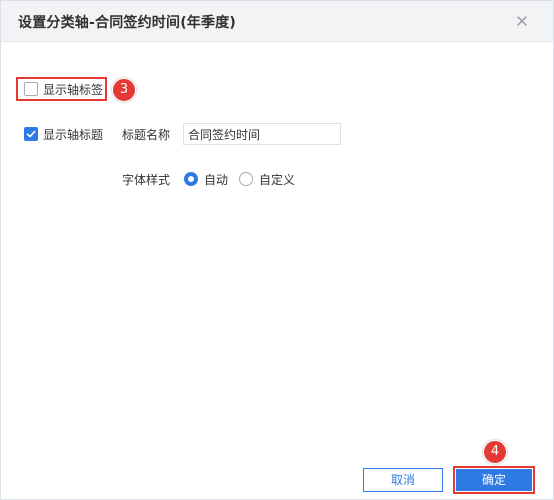 The height and width of the screenshot is (500, 554). Describe the element at coordinates (216, 179) in the screenshot. I see `font-style-auto-label: 自动` at that location.